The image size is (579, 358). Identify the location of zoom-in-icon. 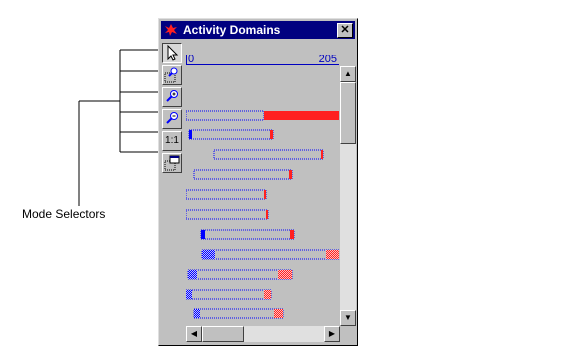
(172, 96).